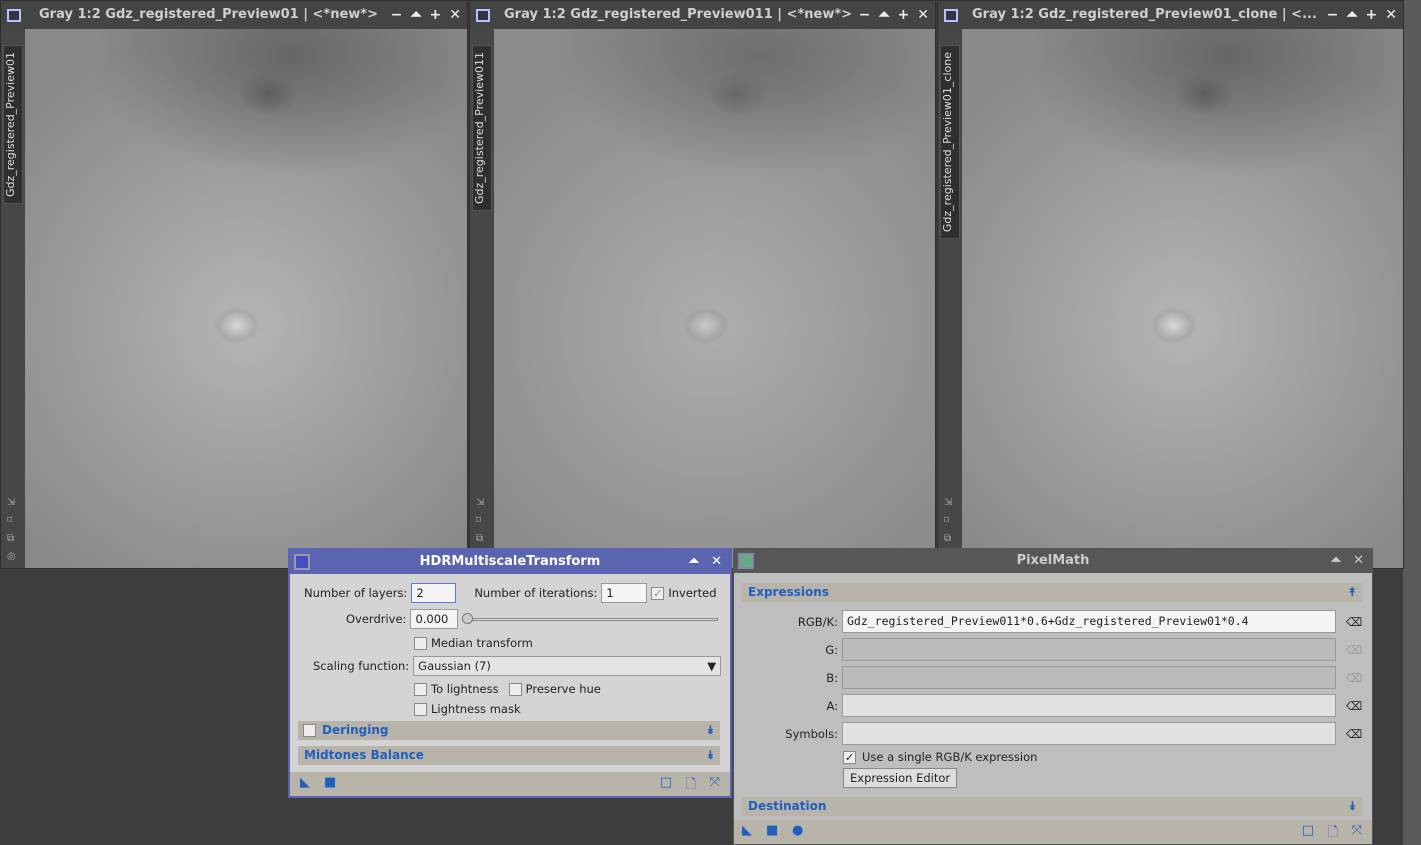 The width and height of the screenshot is (1421, 845). I want to click on deringing-checkbox, so click(309, 730).